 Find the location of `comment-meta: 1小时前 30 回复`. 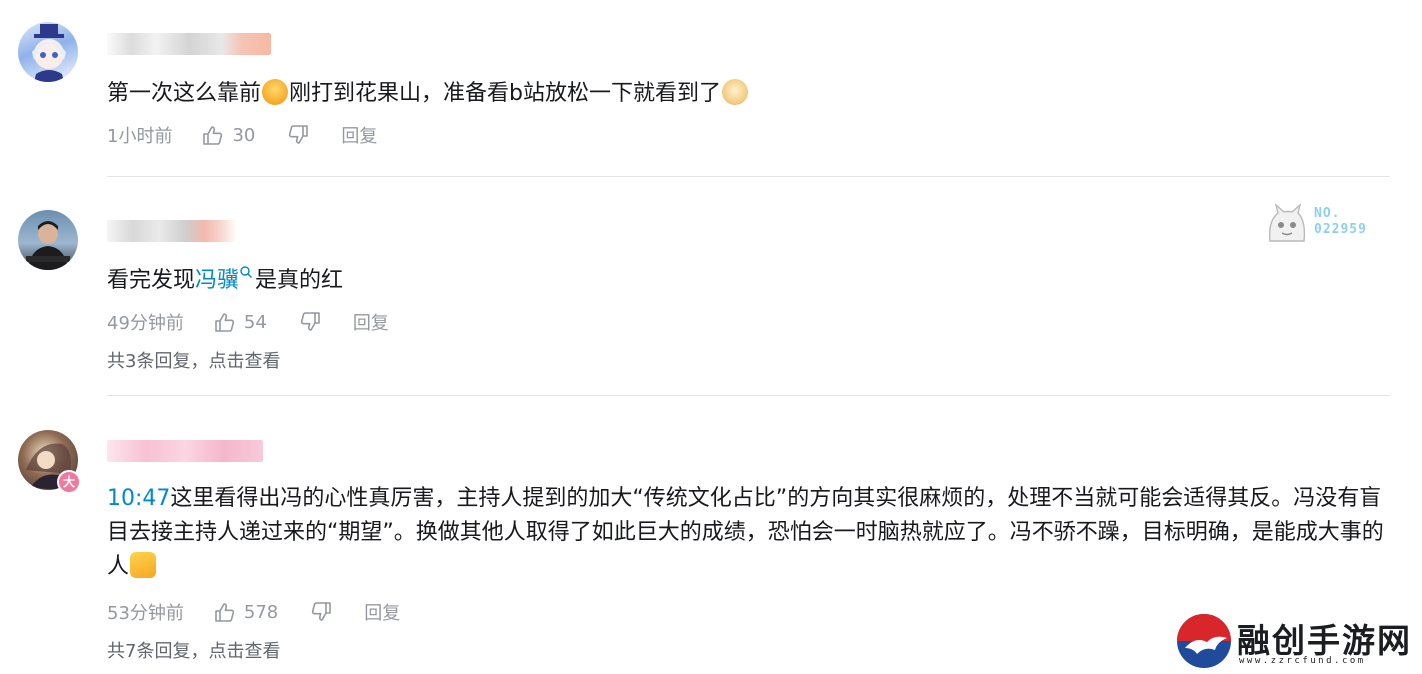

comment-meta: 1小时前 30 回复 is located at coordinates (242, 135).